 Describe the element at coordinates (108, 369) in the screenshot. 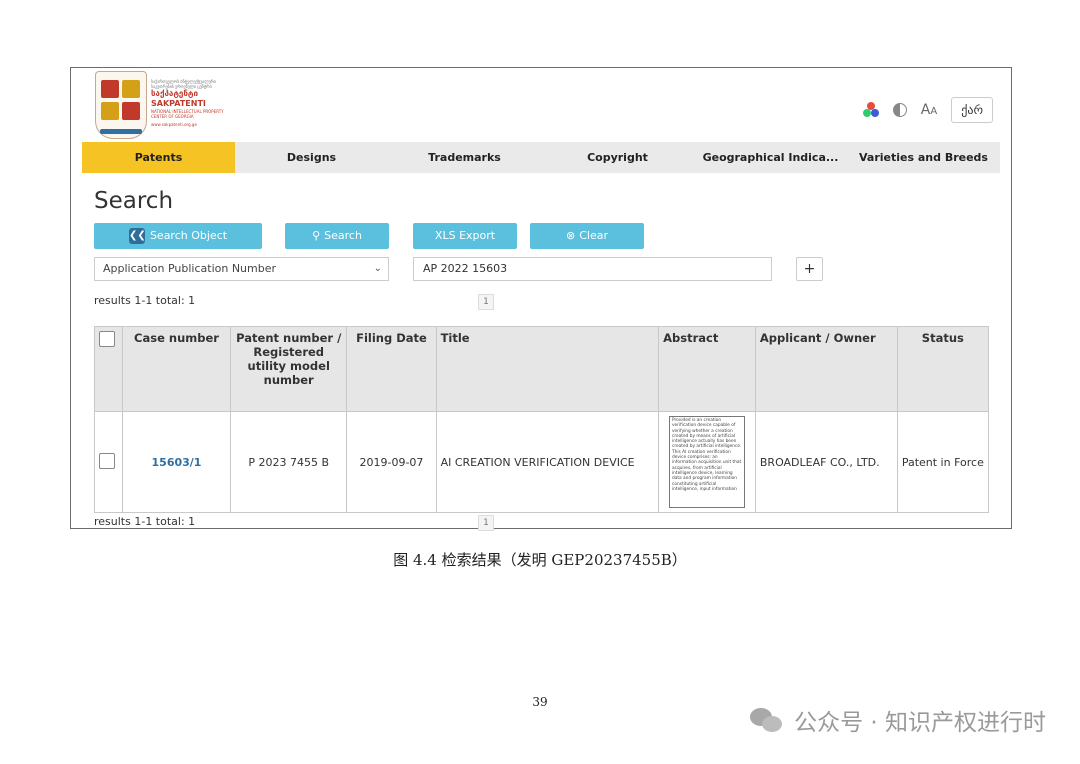

I see `select-all-header` at that location.